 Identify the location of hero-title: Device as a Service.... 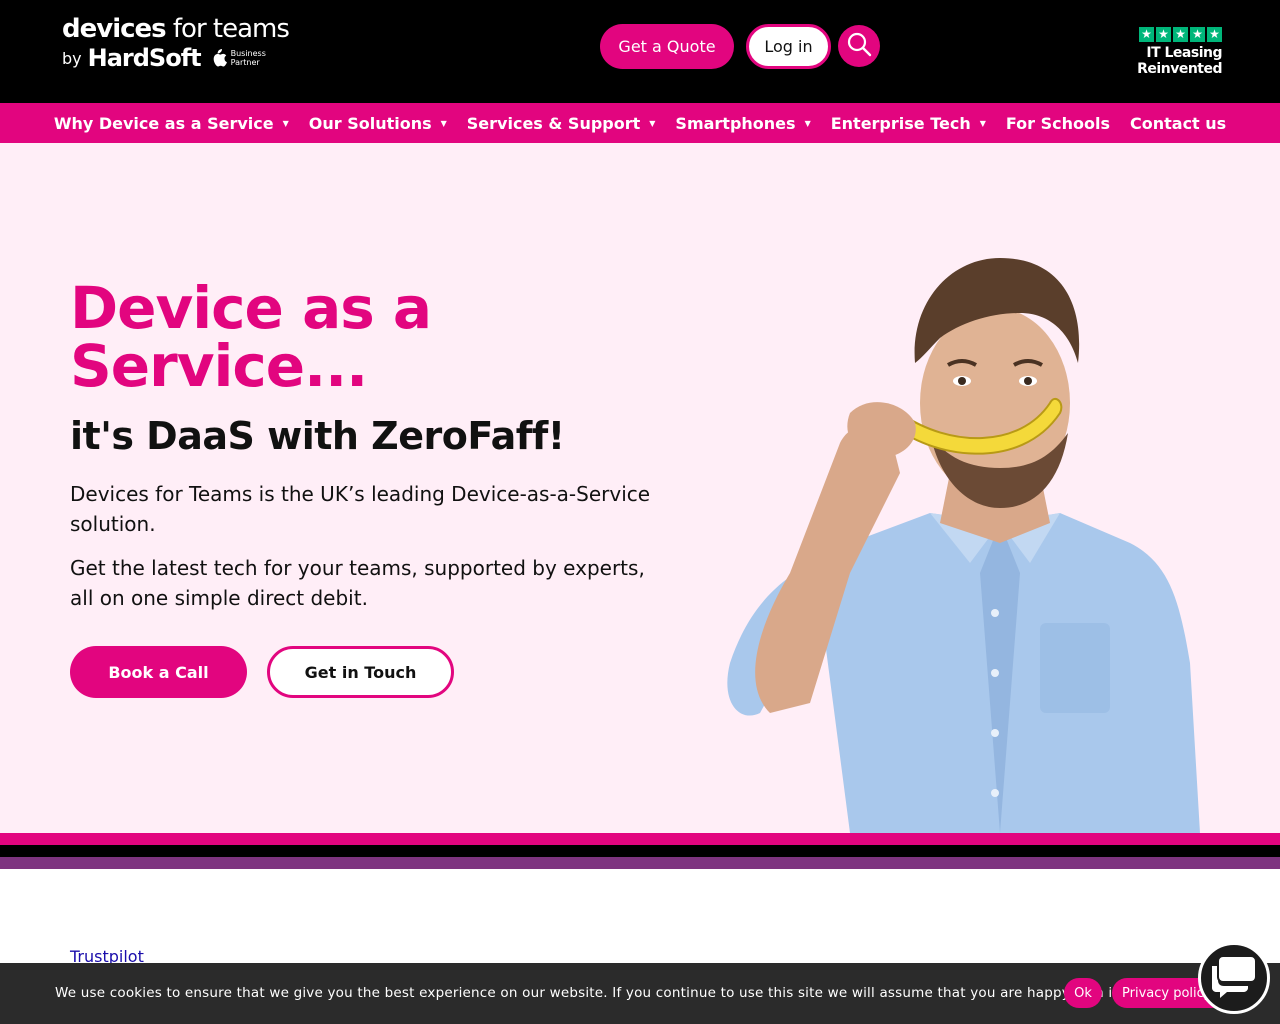
(251, 337).